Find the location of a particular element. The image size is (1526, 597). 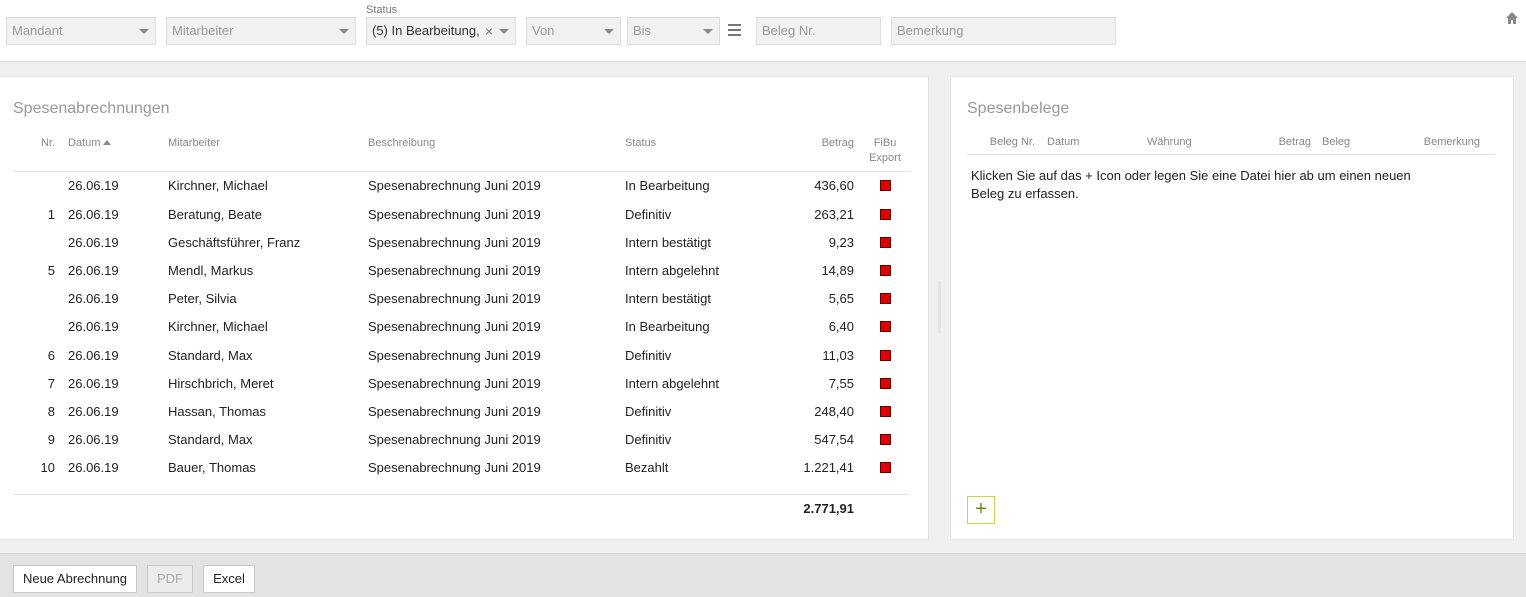

bis-date-select: Bis is located at coordinates (673, 31).